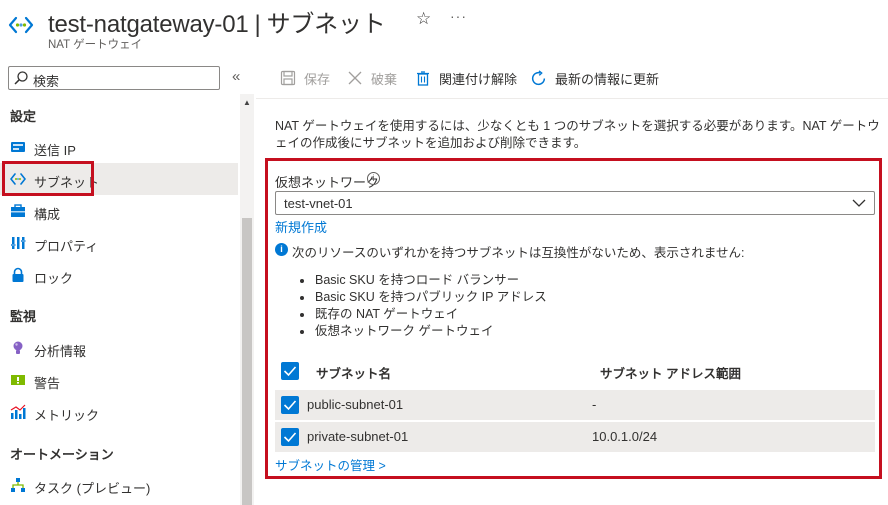  Describe the element at coordinates (148, 24) in the screenshot. I see `resource-name: test-natgateway-01` at that location.